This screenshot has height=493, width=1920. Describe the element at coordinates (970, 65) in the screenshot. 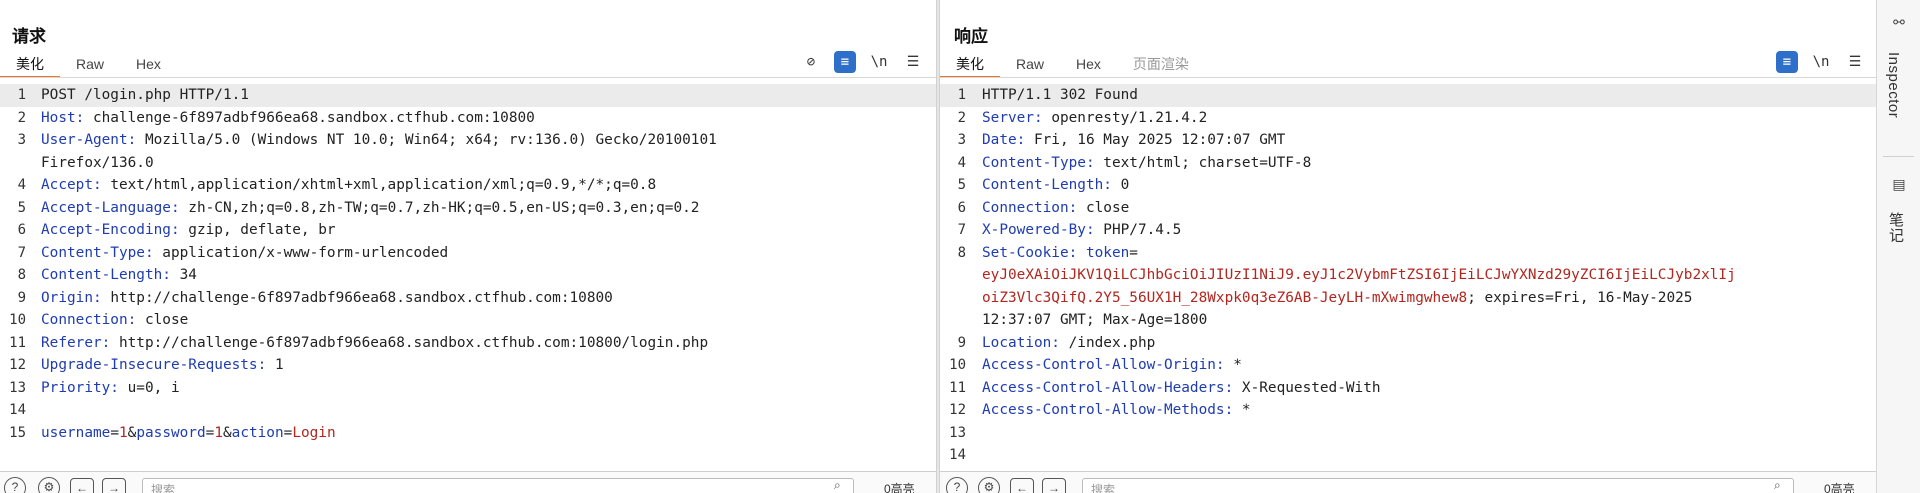

I see `response-tab-0: 美化` at that location.